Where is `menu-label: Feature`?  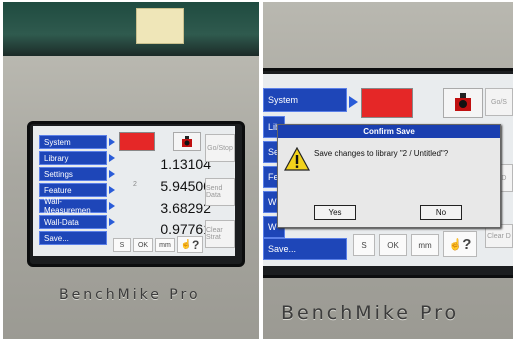
menu-label: Feature is located at coordinates (58, 190).